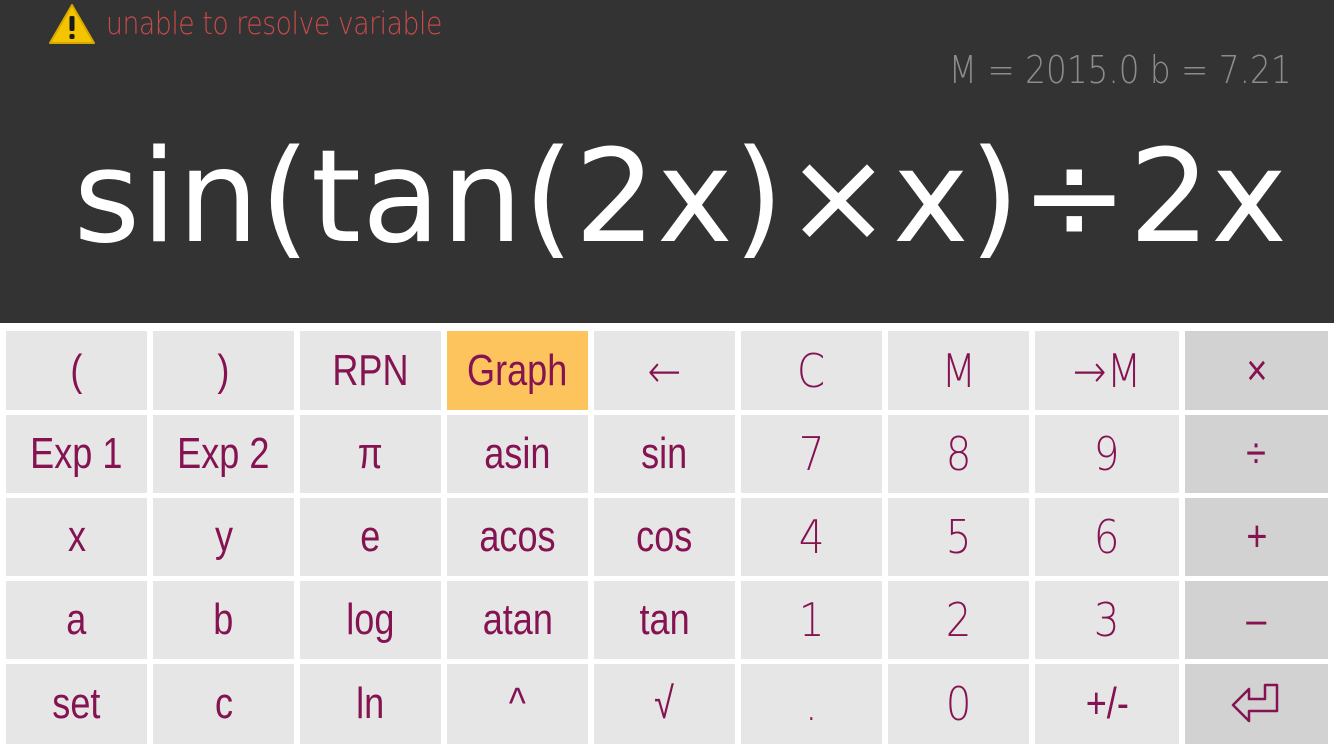 The width and height of the screenshot is (1334, 750). I want to click on key-const-e: e, so click(370, 537).